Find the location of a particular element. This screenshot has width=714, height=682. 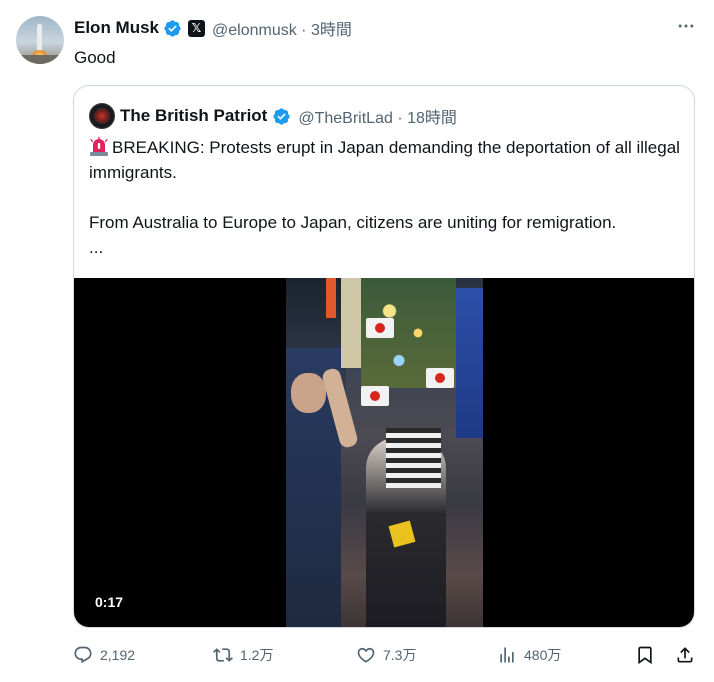

views-icon is located at coordinates (507, 655).